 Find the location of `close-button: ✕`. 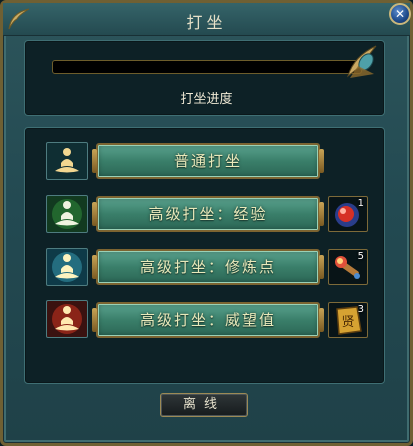

close-button: ✕ is located at coordinates (400, 14).